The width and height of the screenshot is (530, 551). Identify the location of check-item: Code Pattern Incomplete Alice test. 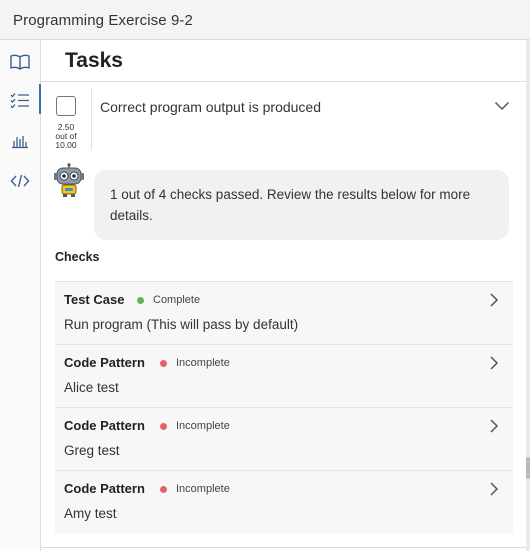
(284, 375).